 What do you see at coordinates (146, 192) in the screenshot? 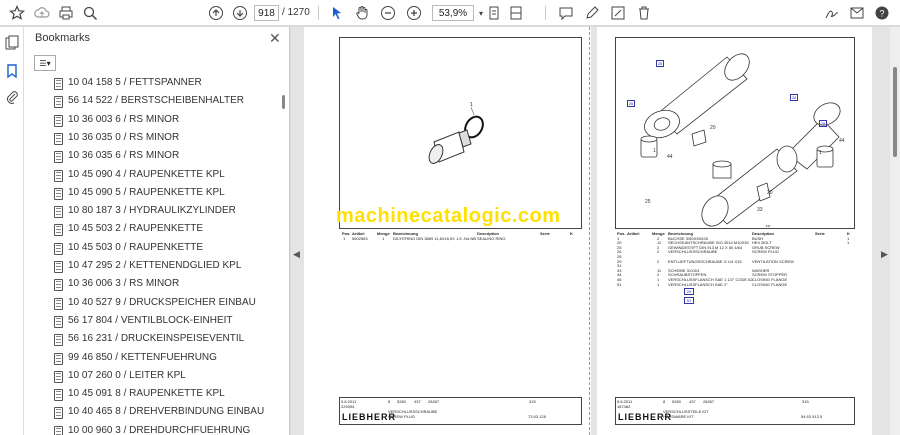
I see `bookmark-label: 10 45 090 5 / RAUPENKETTE KPL` at bounding box center [146, 192].